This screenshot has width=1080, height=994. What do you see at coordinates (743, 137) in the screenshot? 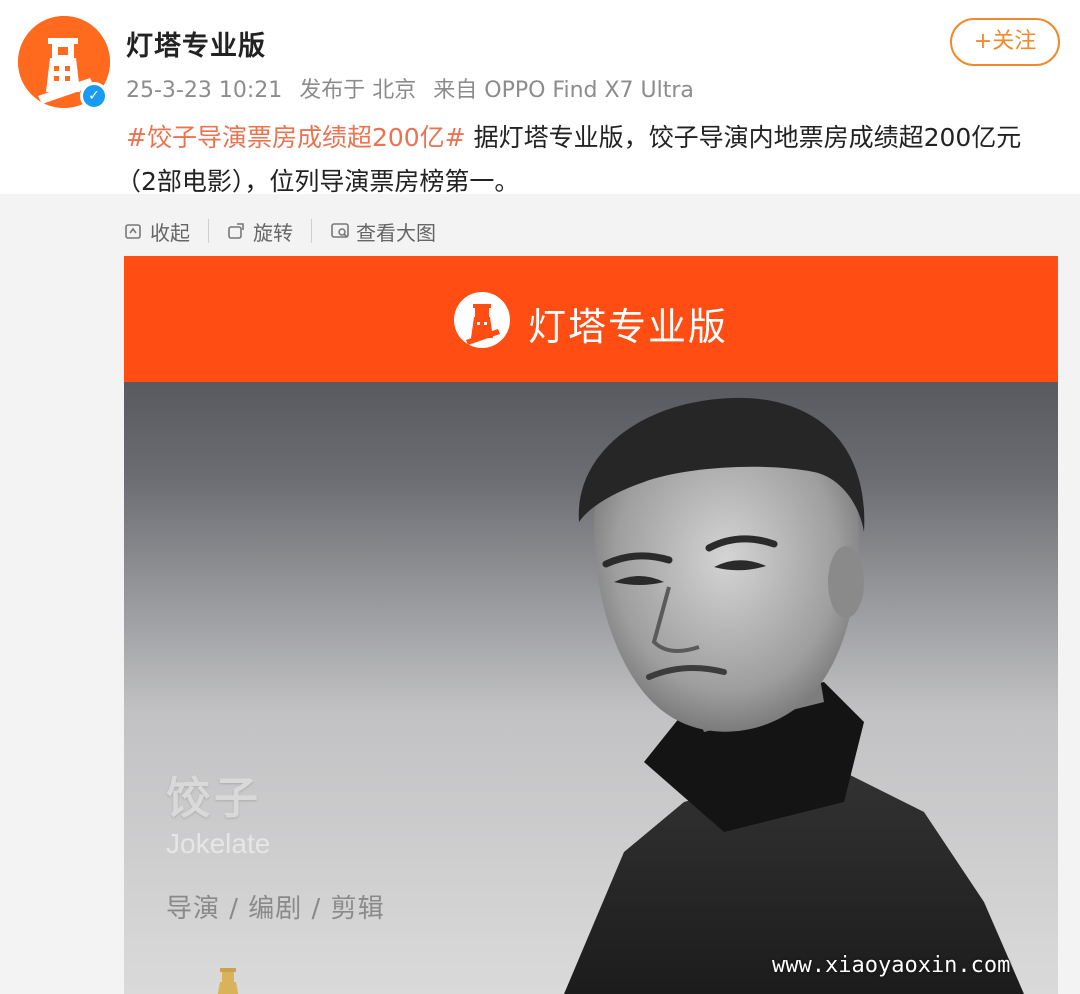
I see `post-text-line1: 据灯塔专业版，饺子导演内地票房成绩超200亿元` at bounding box center [743, 137].